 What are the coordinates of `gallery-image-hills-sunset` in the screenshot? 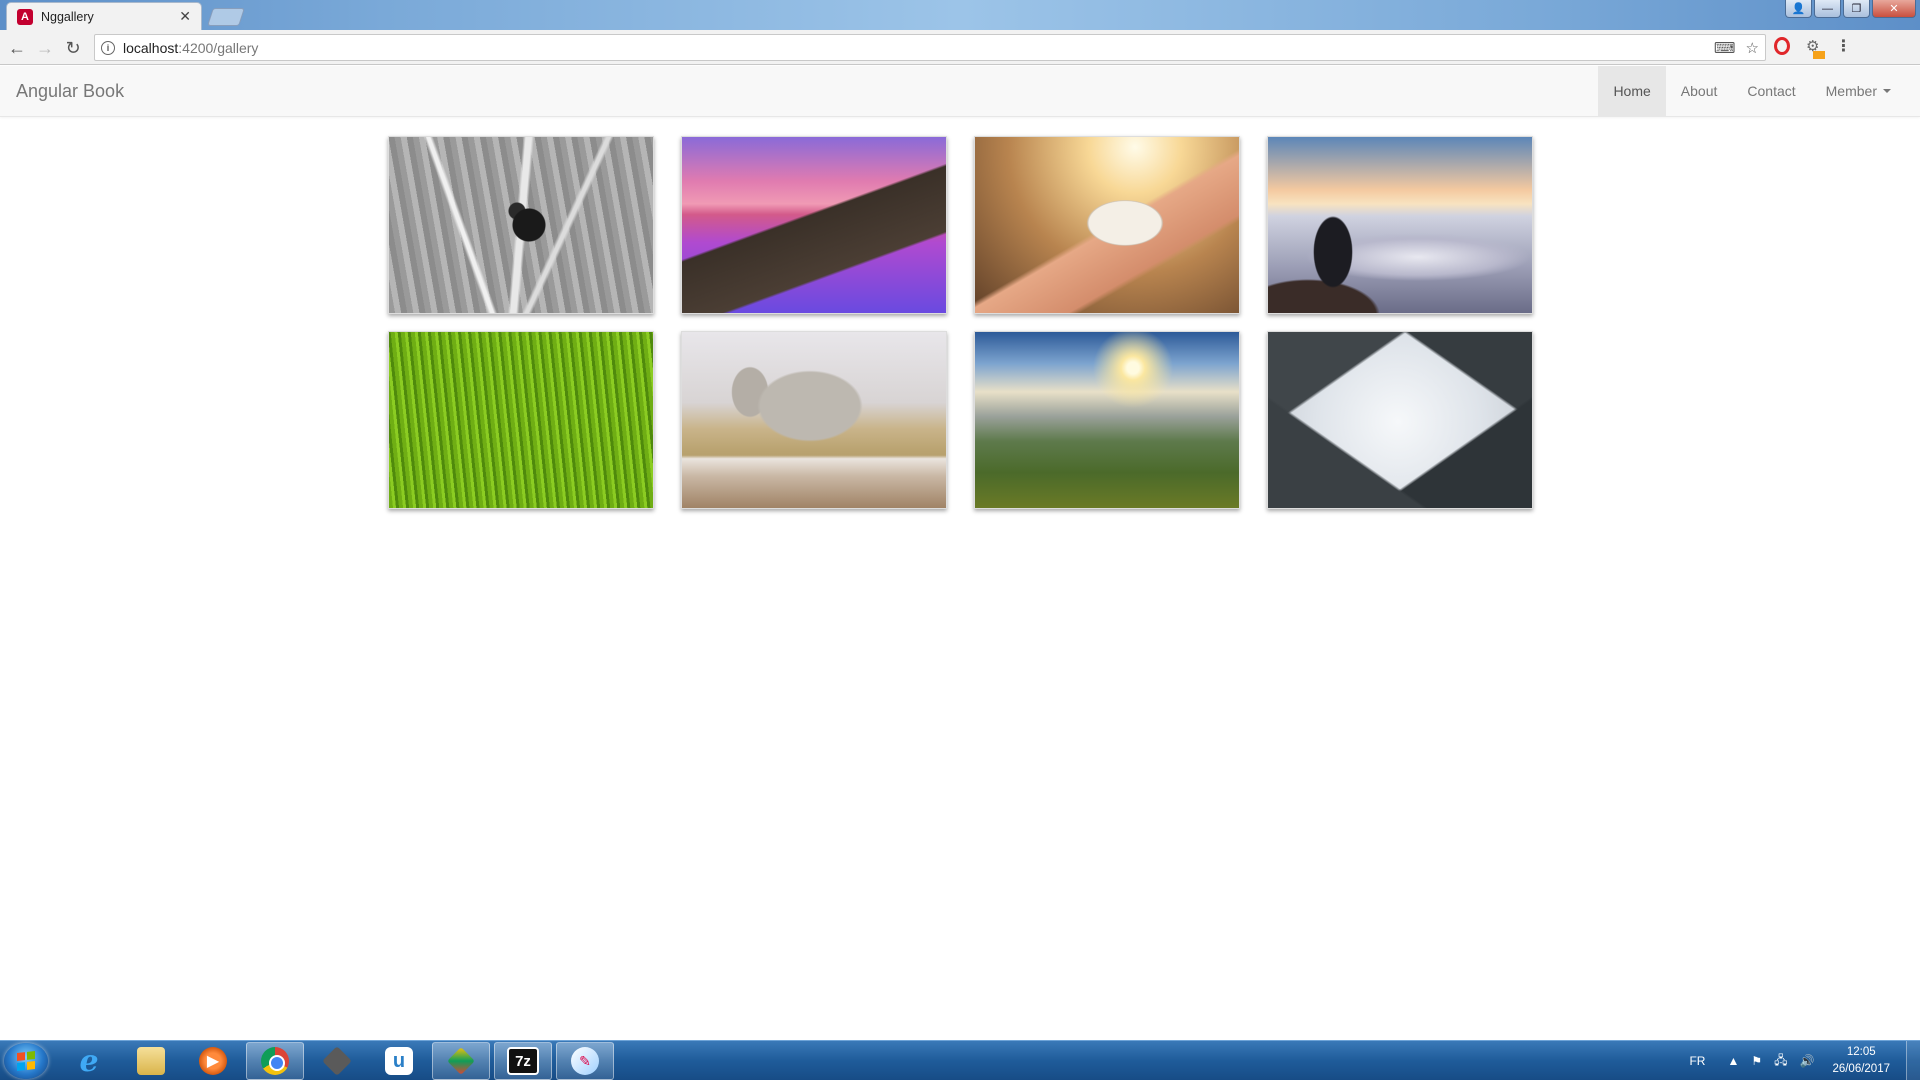 It's located at (1107, 420).